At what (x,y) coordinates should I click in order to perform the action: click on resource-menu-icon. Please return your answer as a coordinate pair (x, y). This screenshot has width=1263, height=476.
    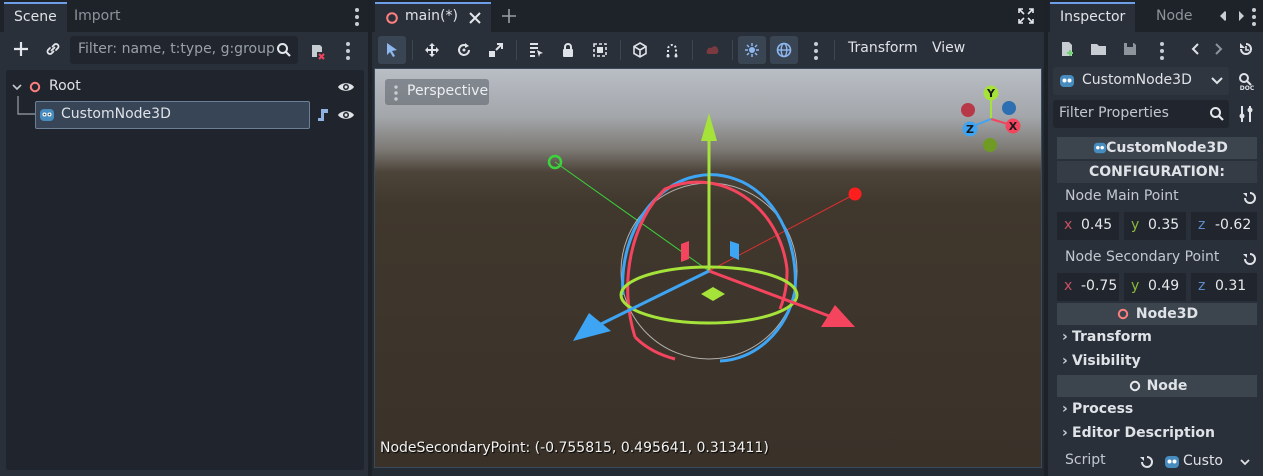
    Looking at the image, I should click on (1162, 51).